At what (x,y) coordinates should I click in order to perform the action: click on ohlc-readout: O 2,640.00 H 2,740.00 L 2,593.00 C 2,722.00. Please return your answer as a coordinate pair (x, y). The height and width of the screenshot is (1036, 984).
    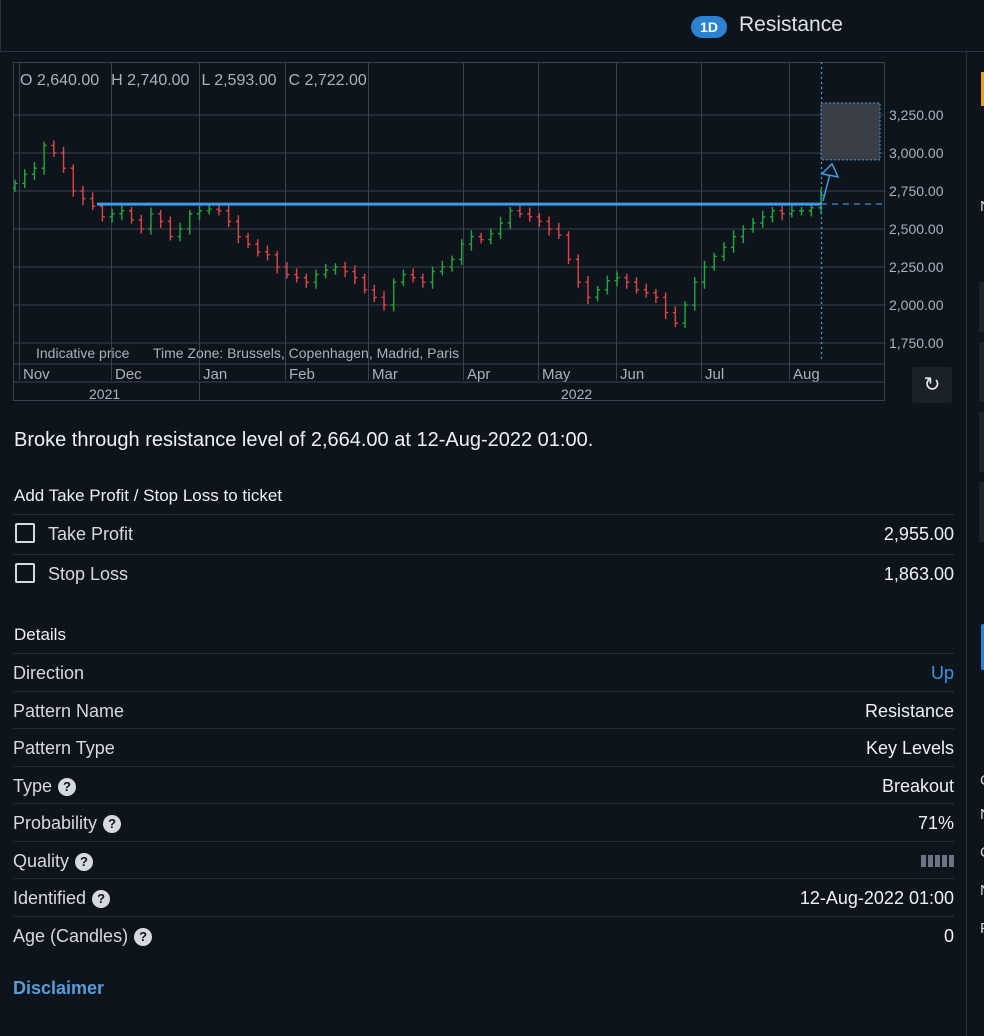
    Looking at the image, I should click on (199, 81).